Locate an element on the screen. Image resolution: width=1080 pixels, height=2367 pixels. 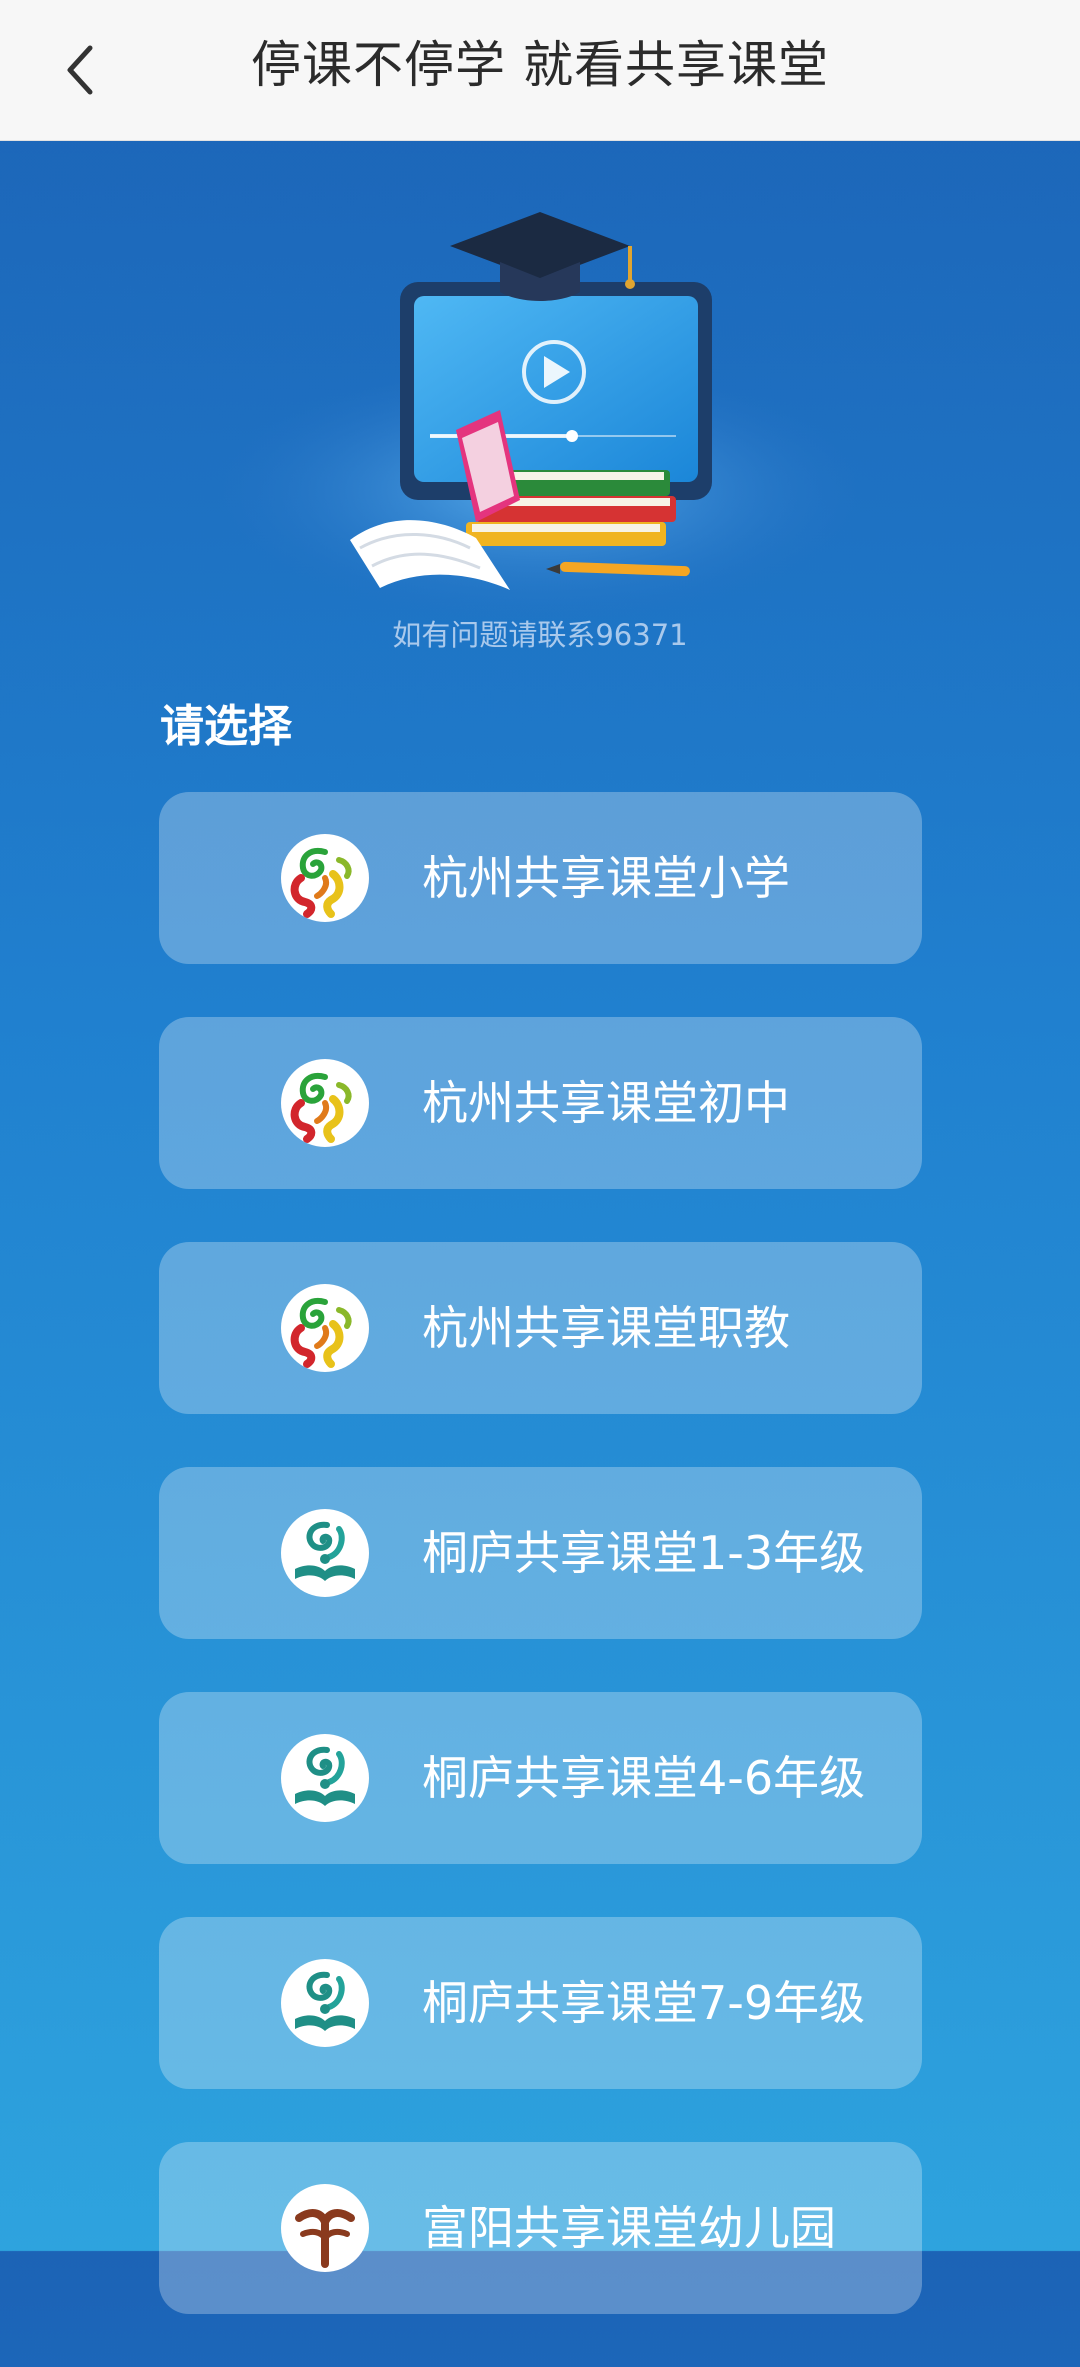
option-hangzhou-junior: 杭州共享课堂初中 is located at coordinates (540, 1103).